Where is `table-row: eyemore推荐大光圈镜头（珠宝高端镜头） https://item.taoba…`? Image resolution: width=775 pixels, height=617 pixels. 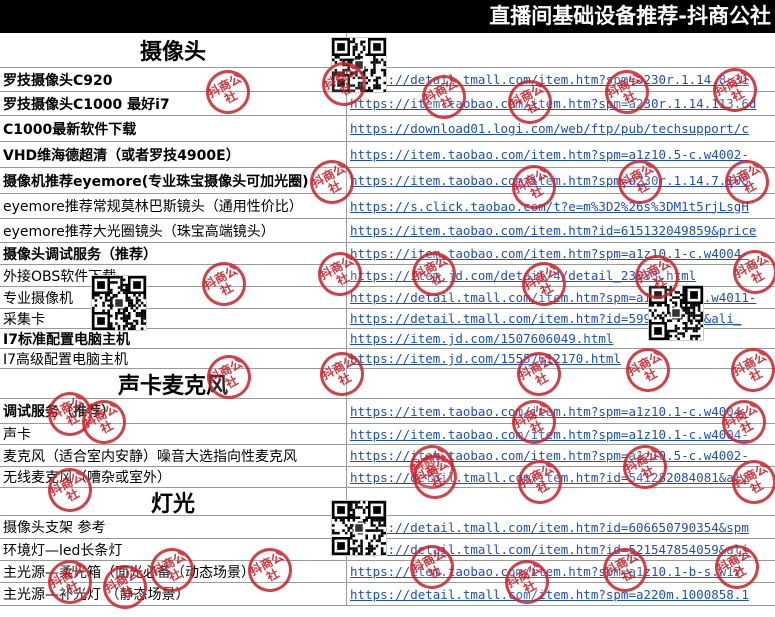
table-row: eyemore推荐大光圈镜头（珠宝高端镜头） https://item.taoba… is located at coordinates (387, 231).